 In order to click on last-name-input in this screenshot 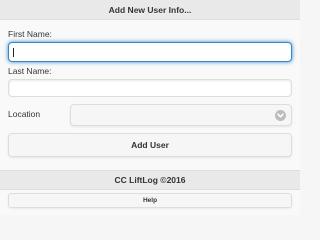, I will do `click(150, 88)`.